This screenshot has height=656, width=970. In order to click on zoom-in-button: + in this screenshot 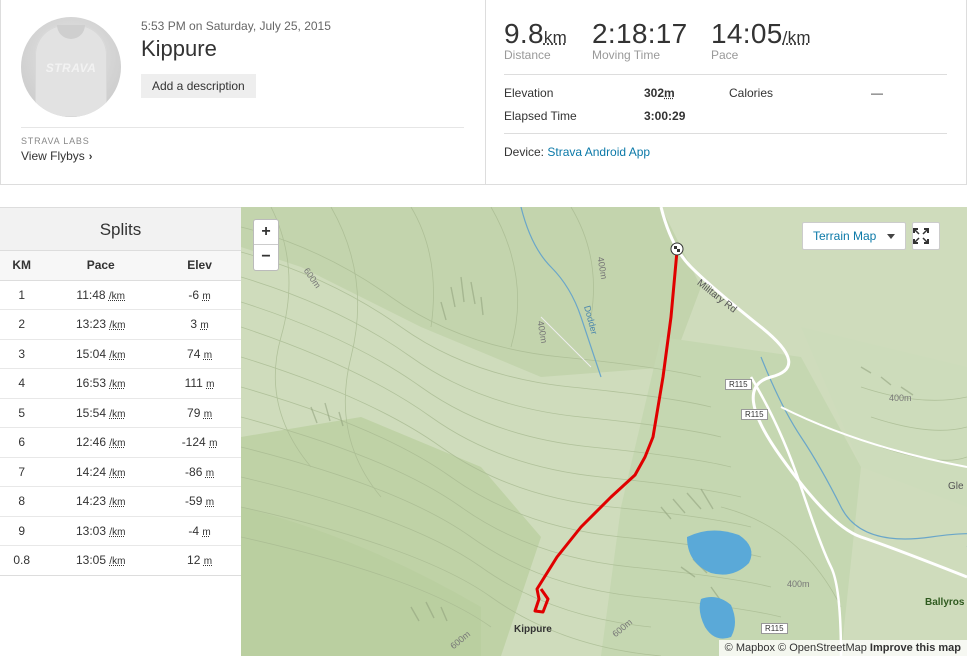, I will do `click(266, 232)`.